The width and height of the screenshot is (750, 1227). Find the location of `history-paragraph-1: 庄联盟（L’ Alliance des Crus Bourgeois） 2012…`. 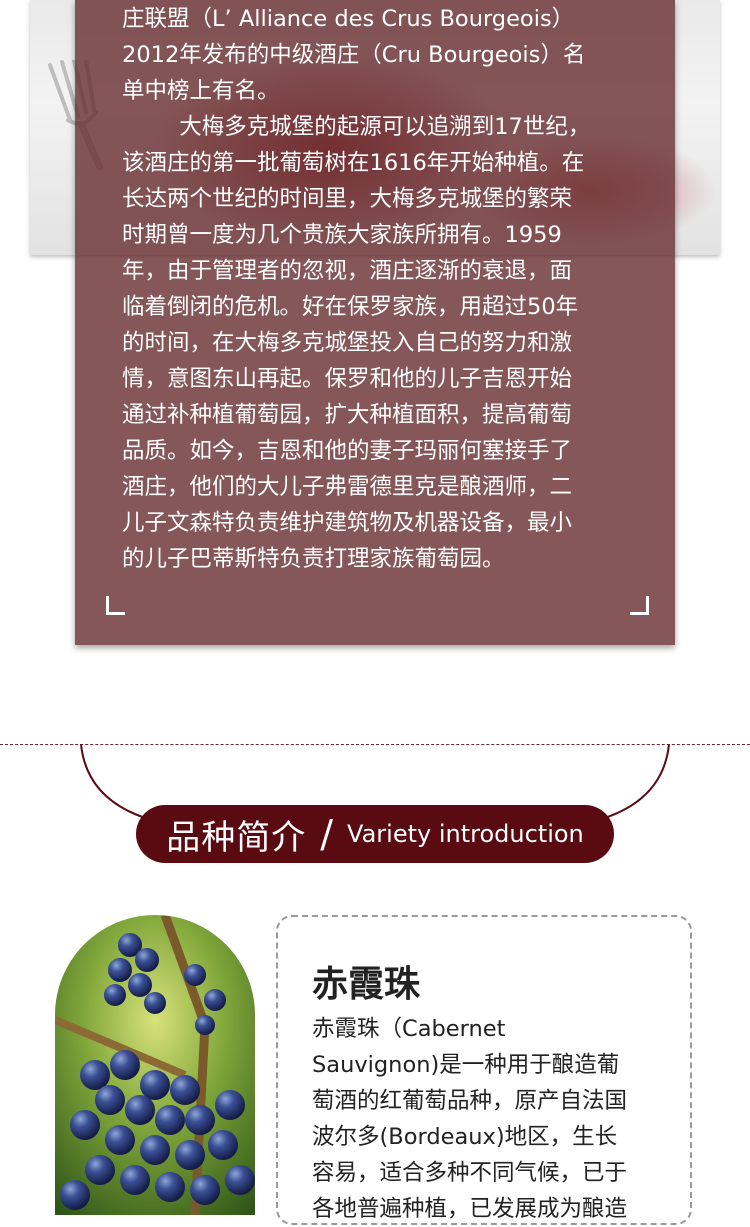

history-paragraph-1: 庄联盟（L’ Alliance des Crus Bourgeois） 2012… is located at coordinates (354, 55).